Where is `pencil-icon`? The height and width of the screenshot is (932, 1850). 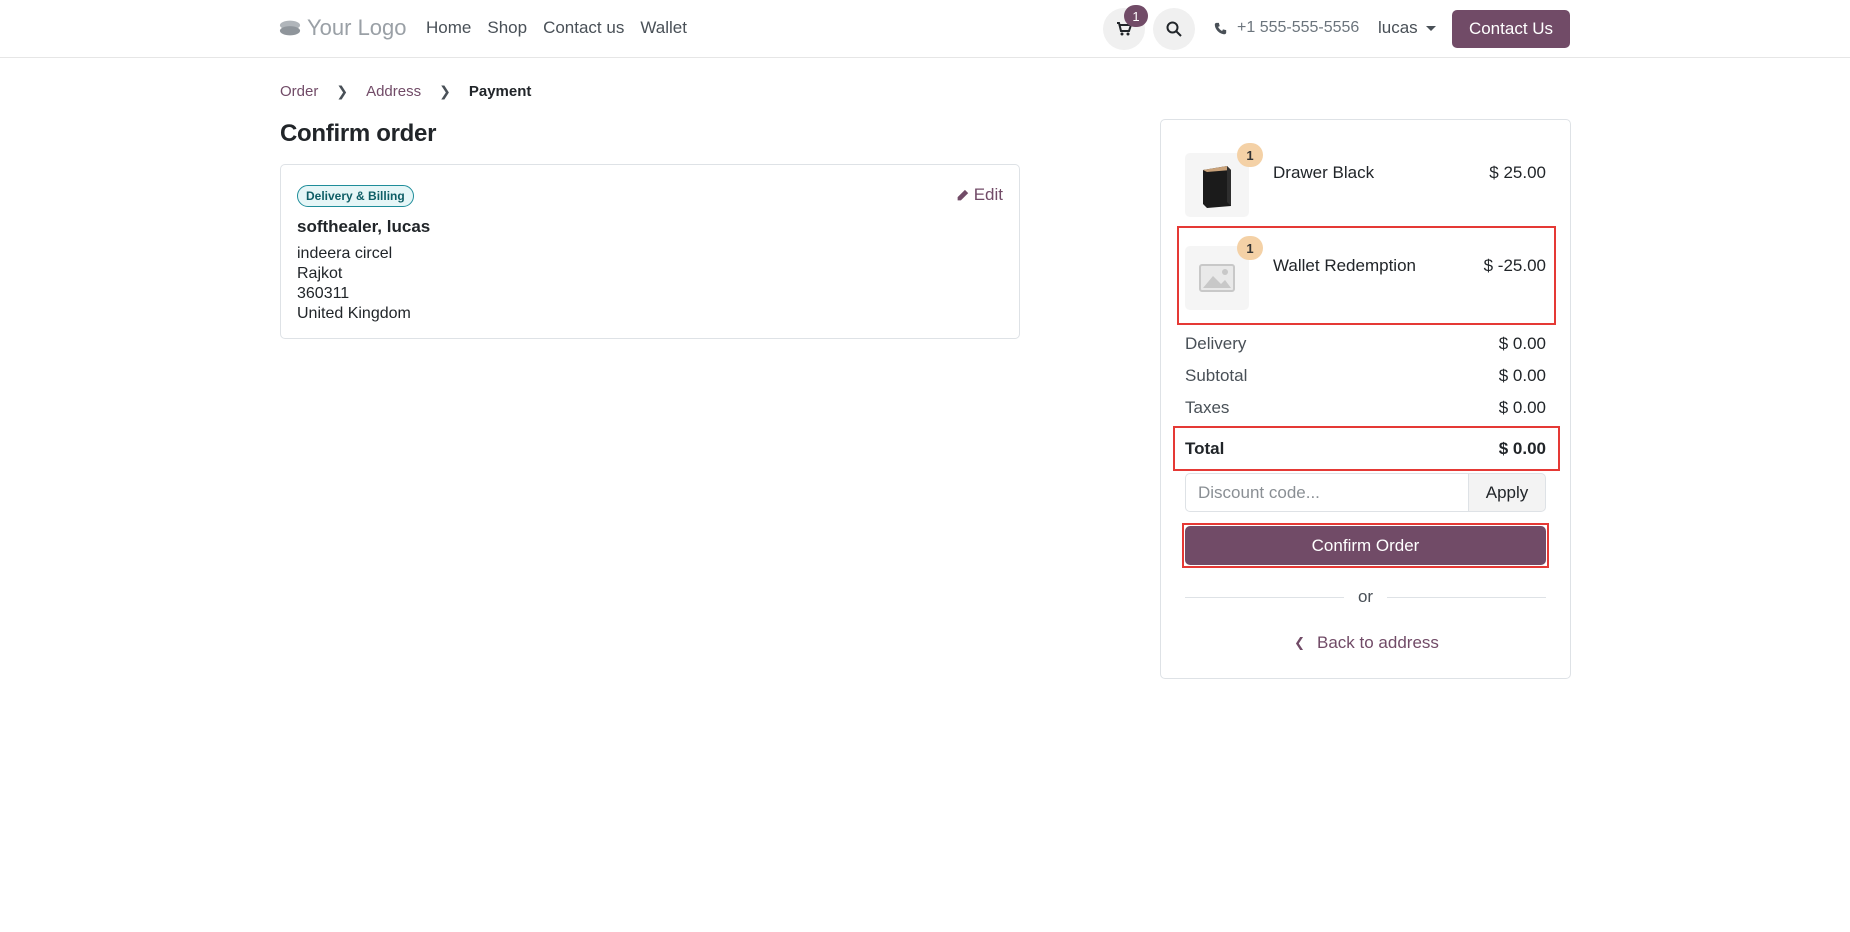
pencil-icon is located at coordinates (962, 194).